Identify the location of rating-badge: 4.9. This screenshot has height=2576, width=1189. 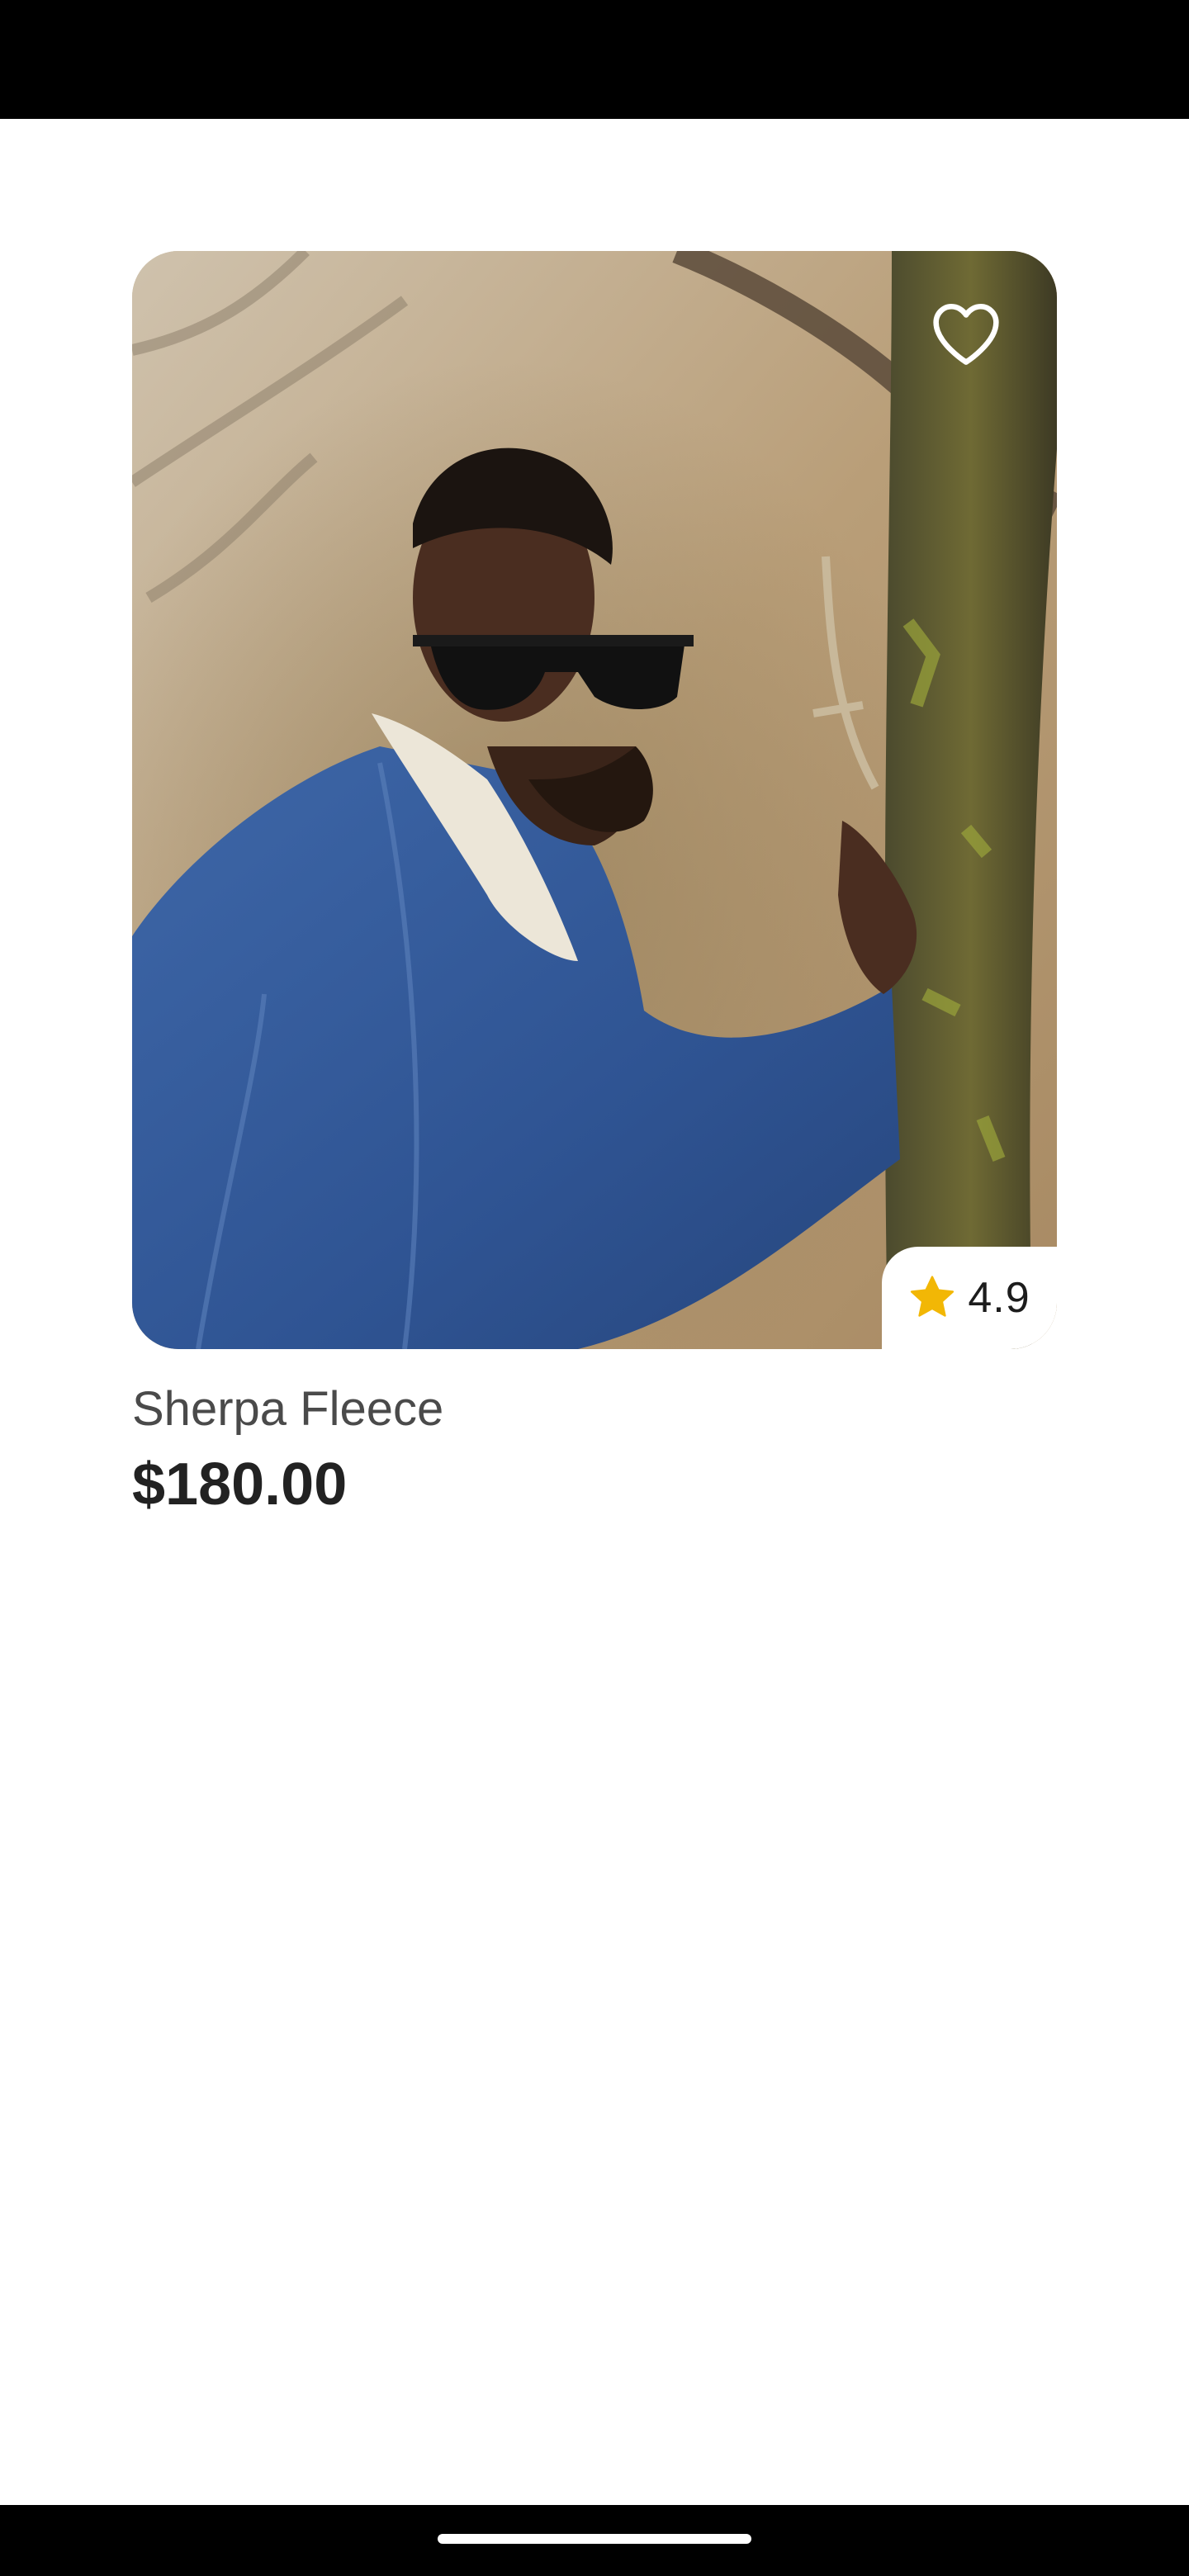
(969, 1298).